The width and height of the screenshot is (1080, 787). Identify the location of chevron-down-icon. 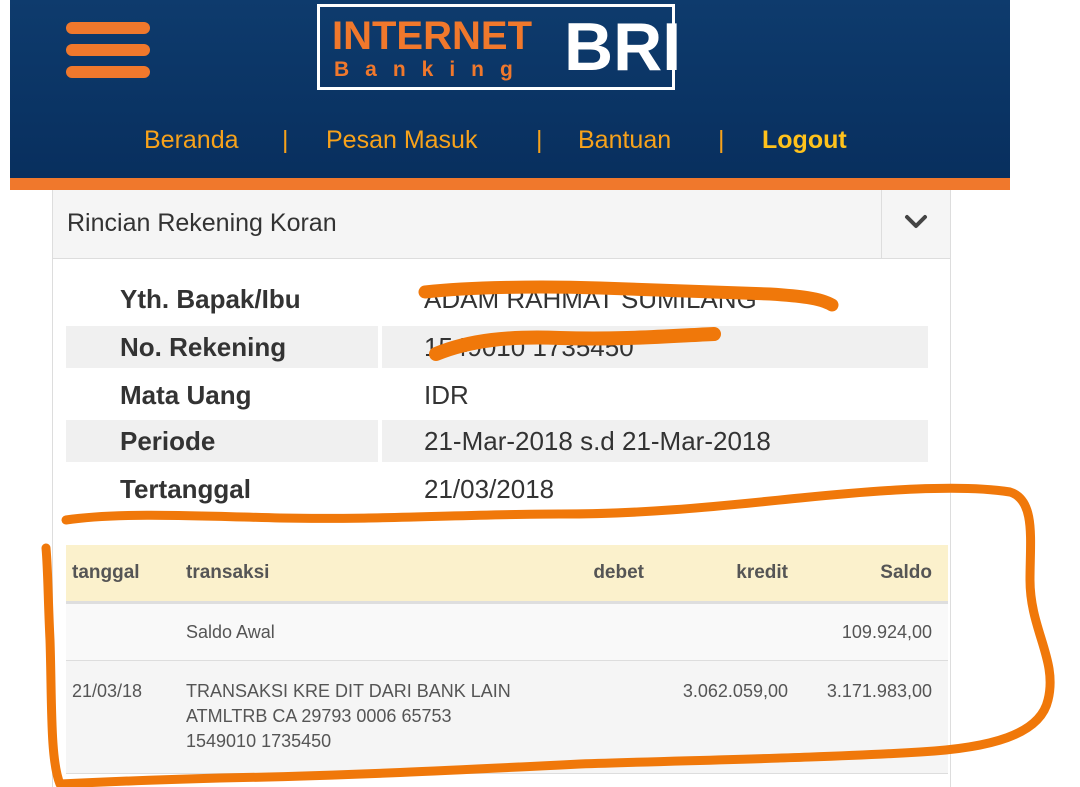
(916, 221).